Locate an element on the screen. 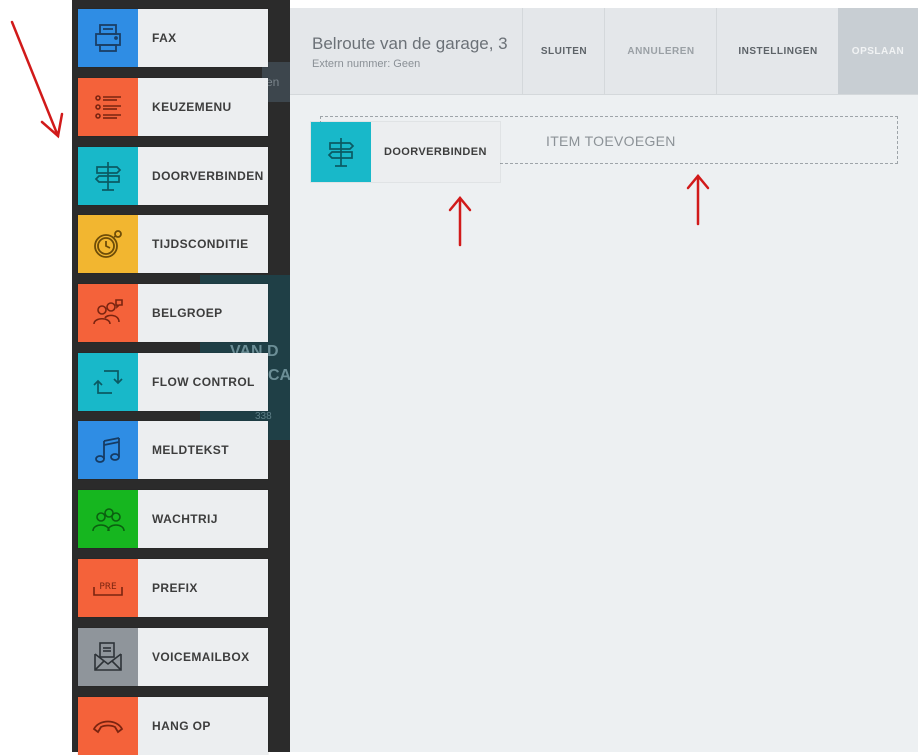 The image size is (918, 755). hang-up-icon is located at coordinates (108, 726).